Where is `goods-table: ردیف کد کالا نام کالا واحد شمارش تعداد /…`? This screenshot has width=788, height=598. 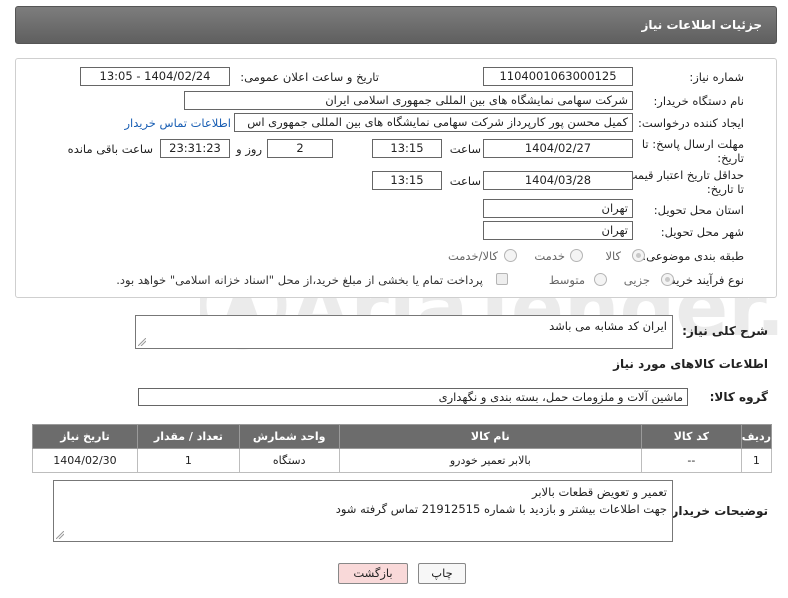 goods-table: ردیف کد کالا نام کالا واحد شمارش تعداد /… is located at coordinates (402, 448).